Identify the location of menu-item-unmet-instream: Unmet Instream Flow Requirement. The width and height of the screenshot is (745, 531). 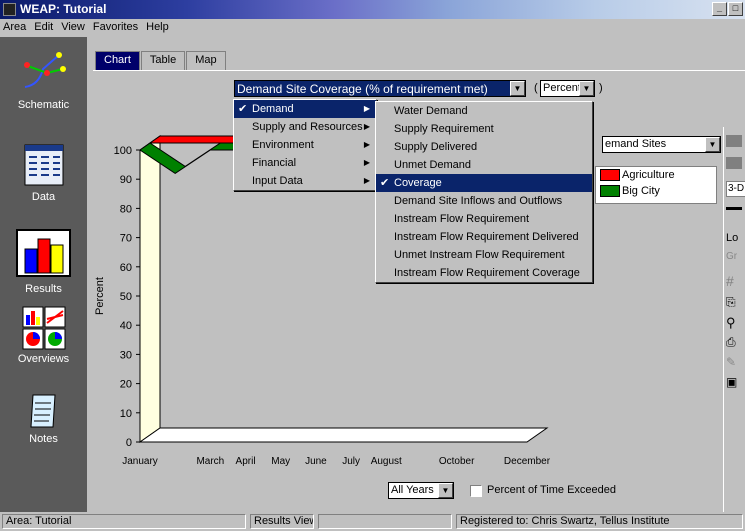
(484, 255).